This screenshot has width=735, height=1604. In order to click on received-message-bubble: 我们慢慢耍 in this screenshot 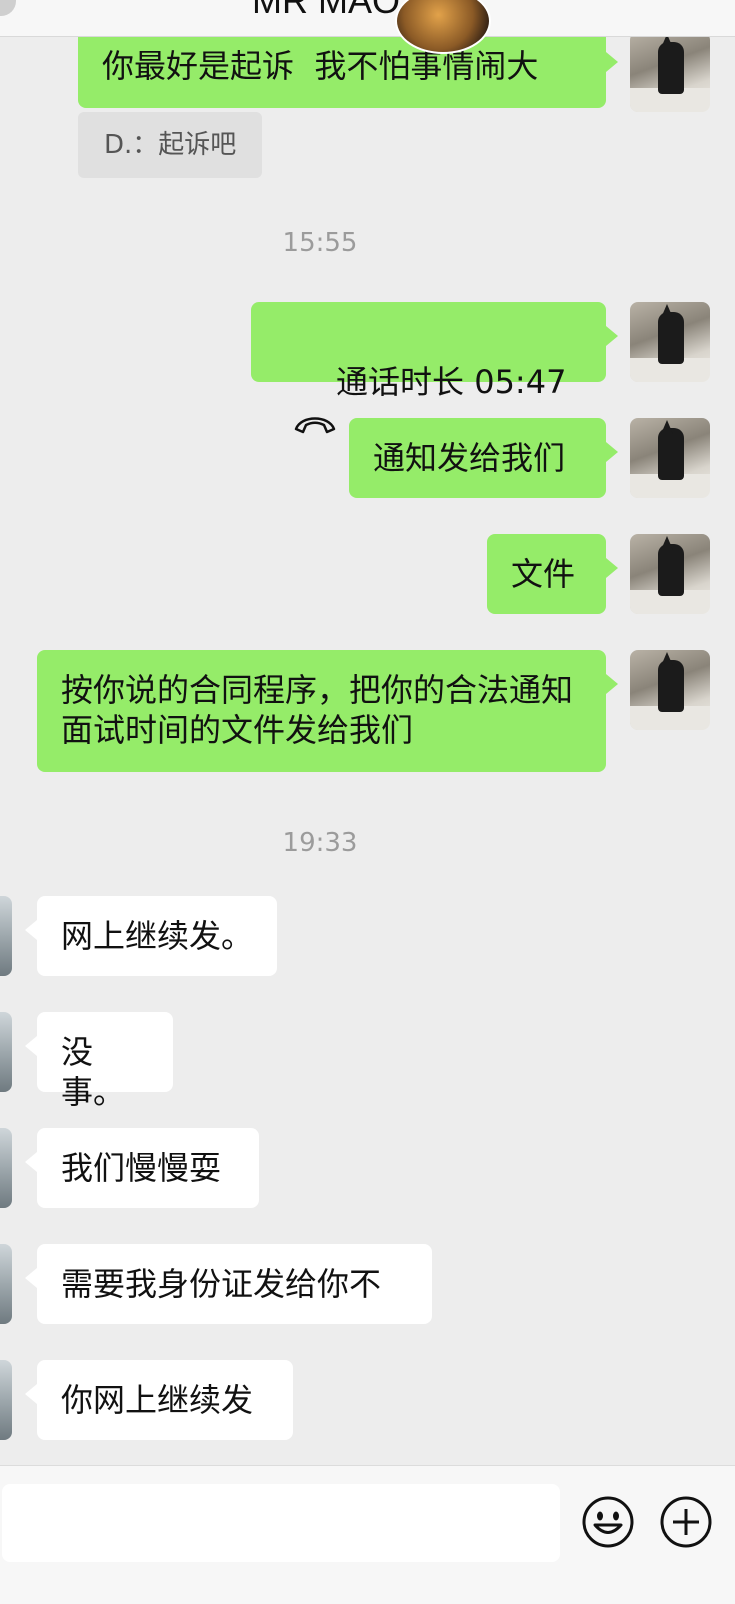, I will do `click(142, 1168)`.